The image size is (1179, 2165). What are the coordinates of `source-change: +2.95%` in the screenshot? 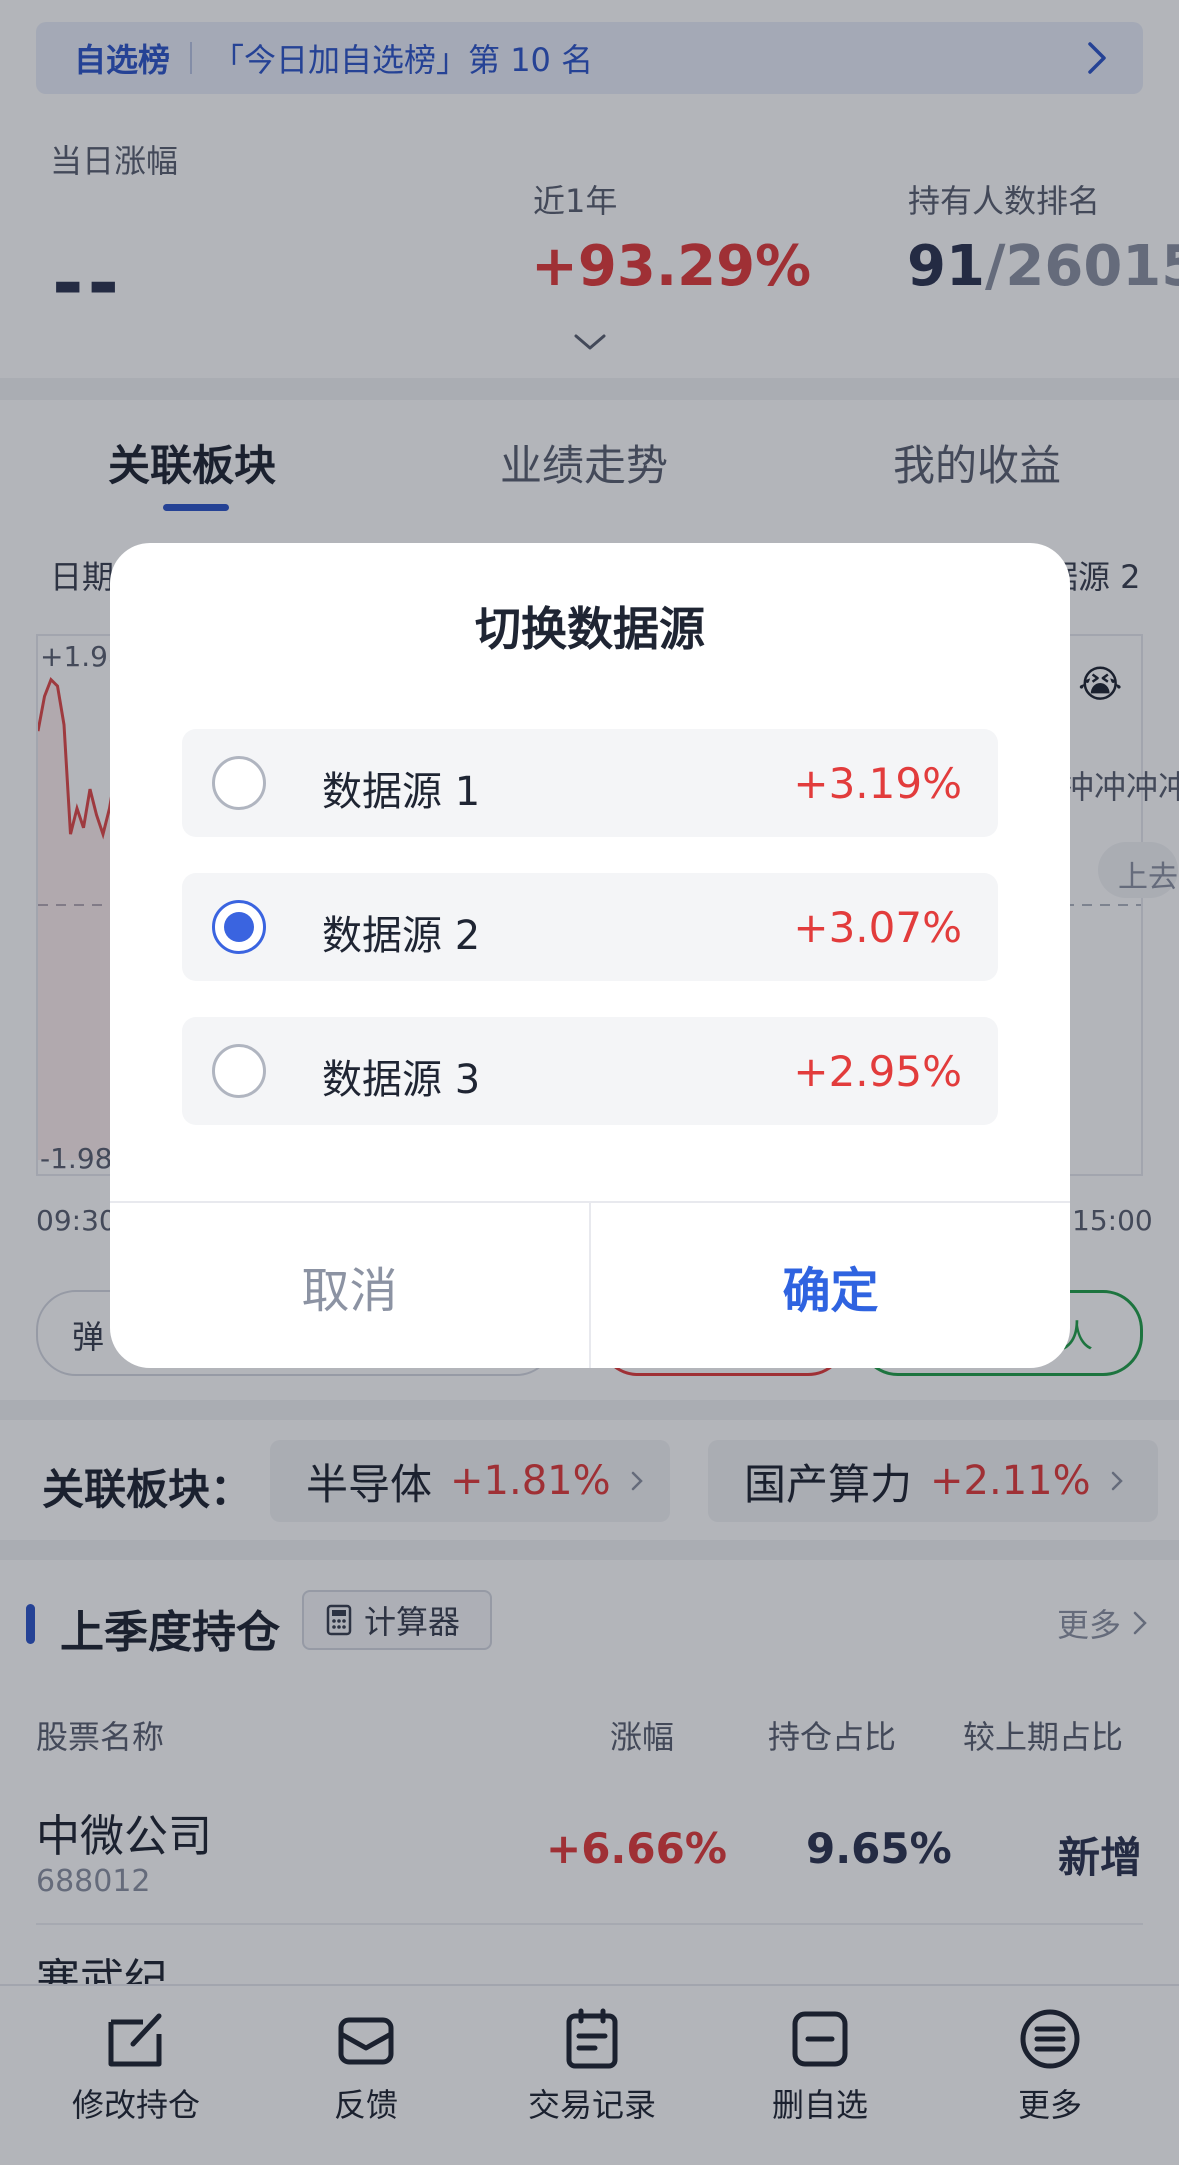 It's located at (877, 1071).